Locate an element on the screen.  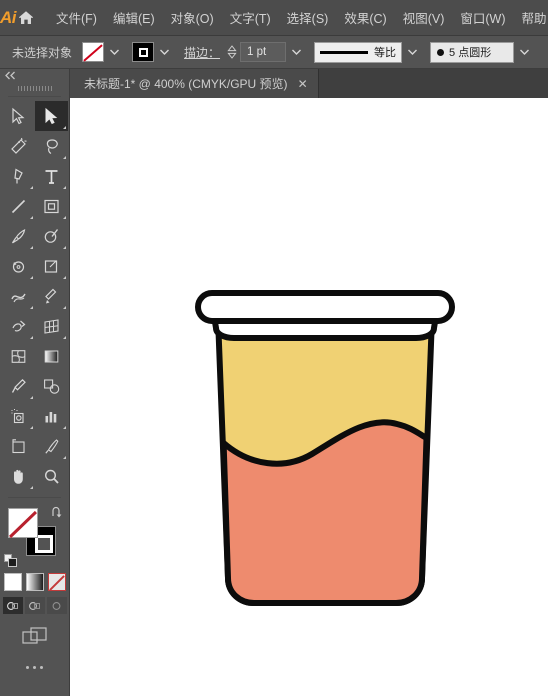
stroke-profile-preview-icon is located at coordinates (344, 52).